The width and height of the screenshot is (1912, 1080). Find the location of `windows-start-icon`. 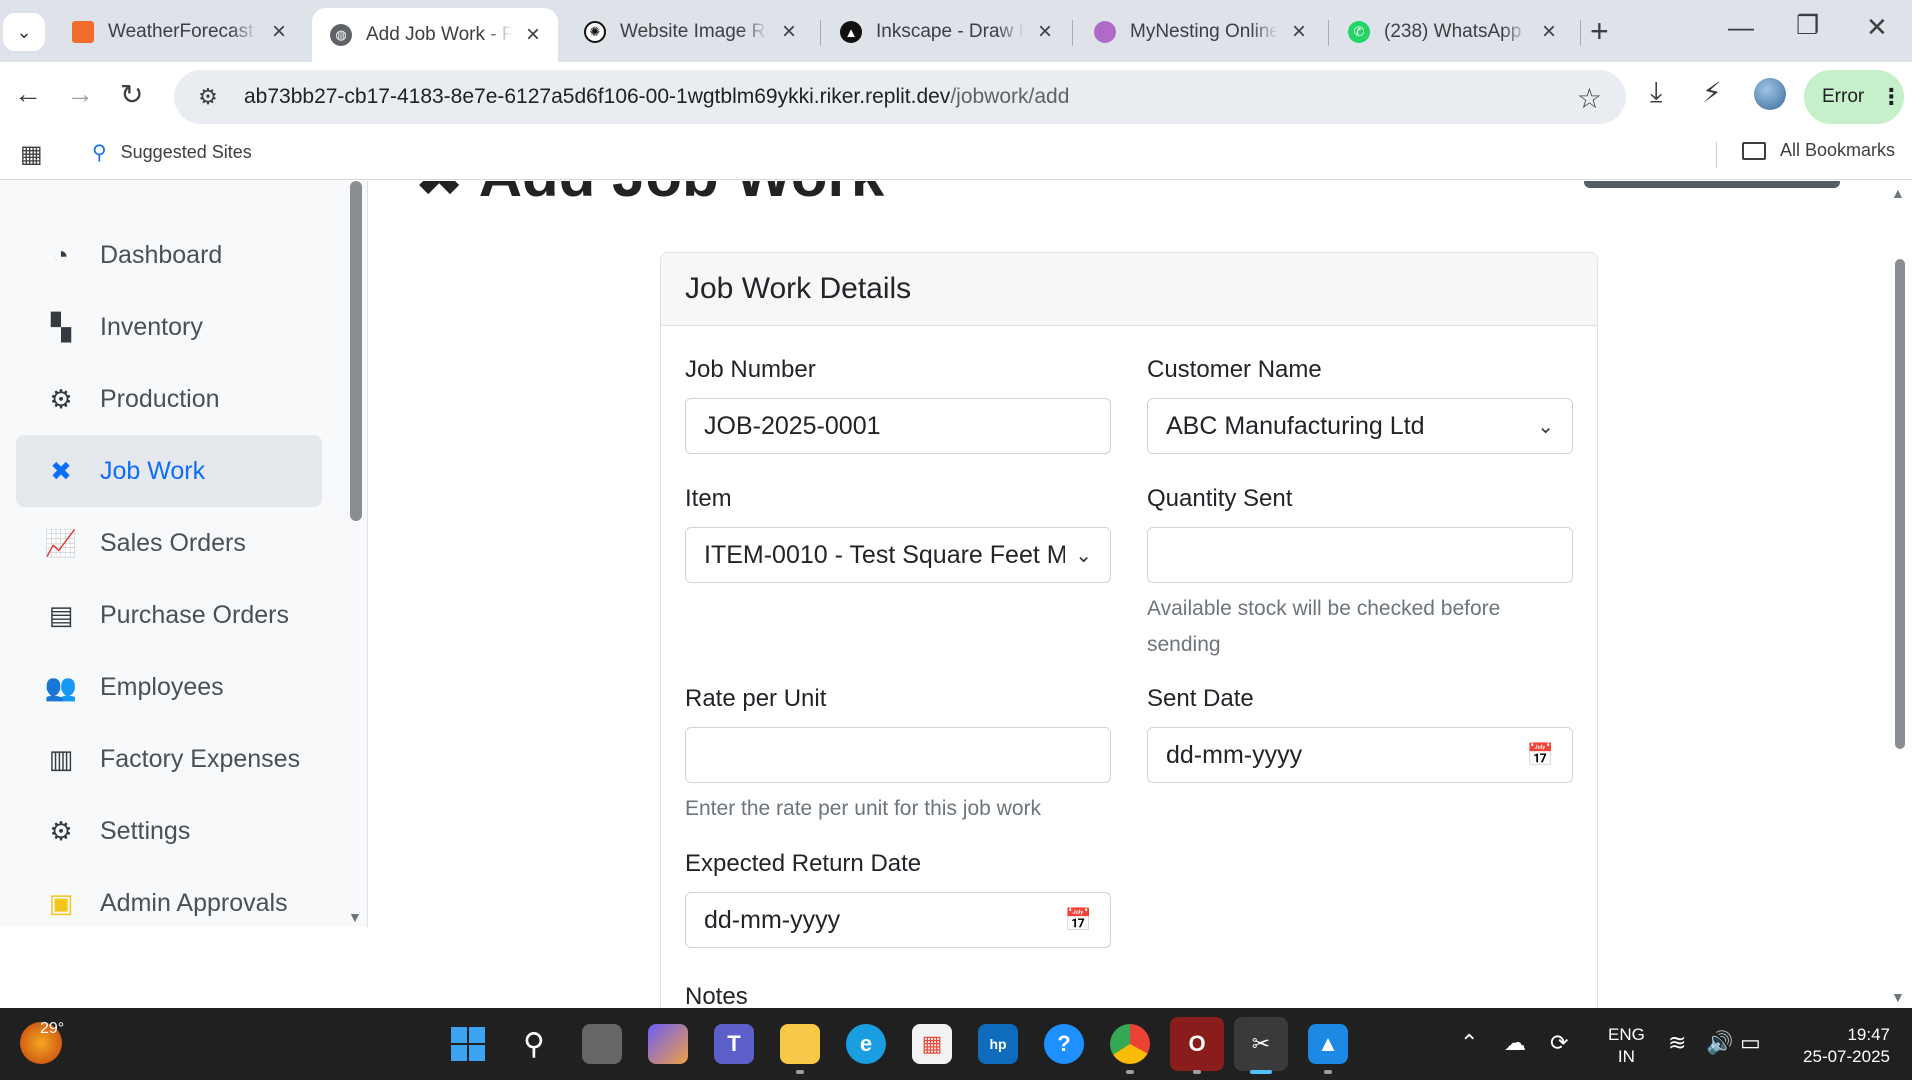

windows-start-icon is located at coordinates (468, 1044).